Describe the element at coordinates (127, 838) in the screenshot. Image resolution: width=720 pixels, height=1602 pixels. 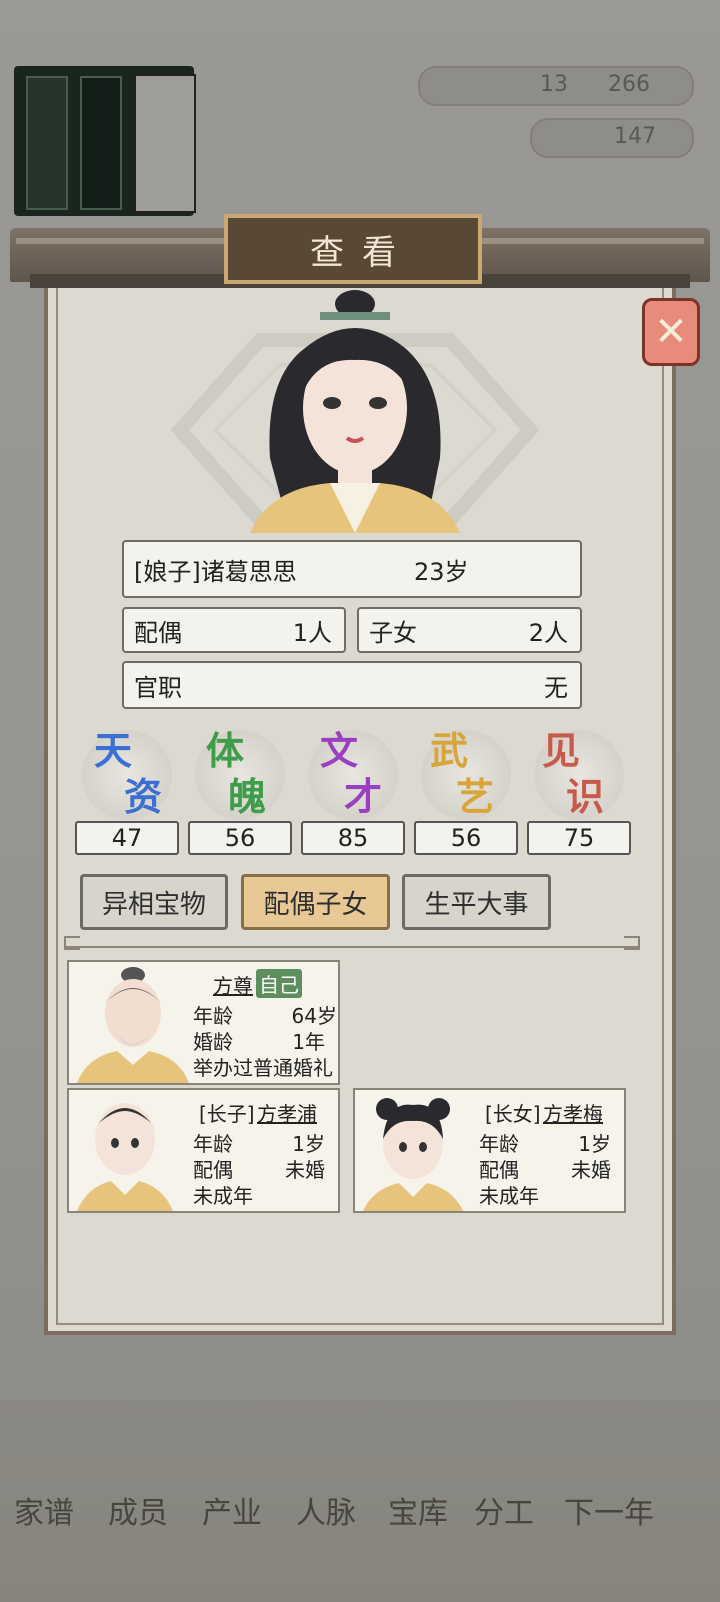
I see `stat-aptitude-value: 47` at that location.